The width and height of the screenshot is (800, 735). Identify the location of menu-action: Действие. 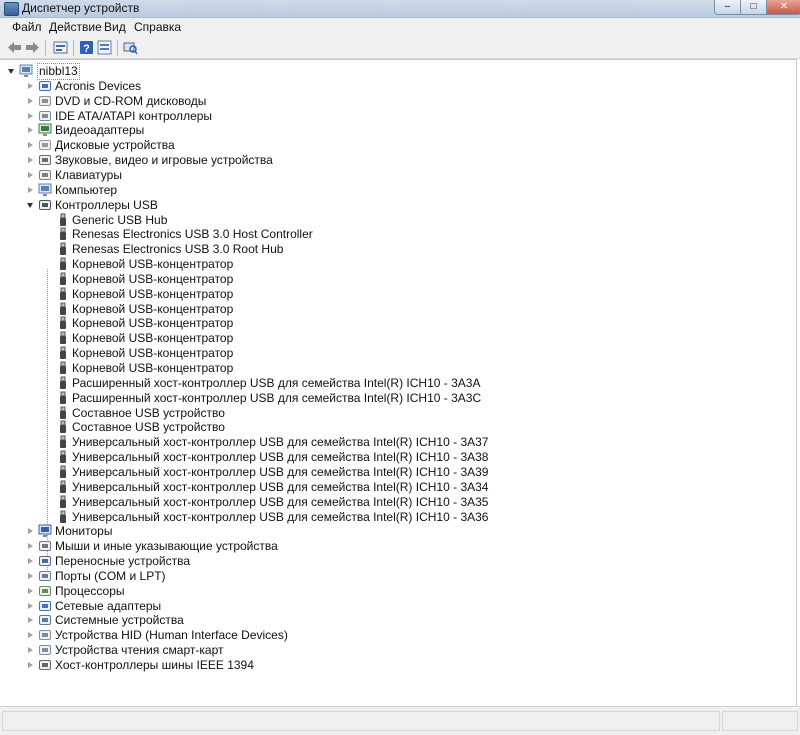
(75, 27).